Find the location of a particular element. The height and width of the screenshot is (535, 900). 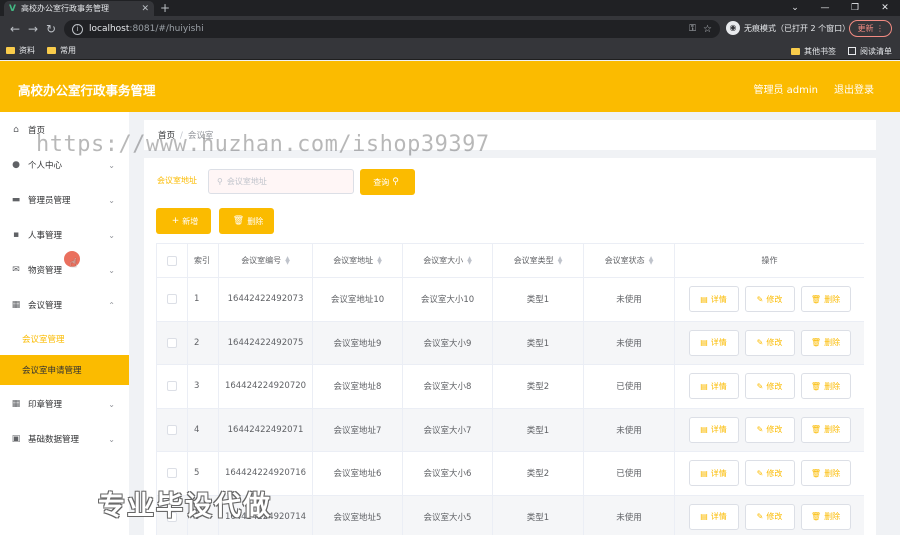

key-icon: ⚿ is located at coordinates (692, 29).